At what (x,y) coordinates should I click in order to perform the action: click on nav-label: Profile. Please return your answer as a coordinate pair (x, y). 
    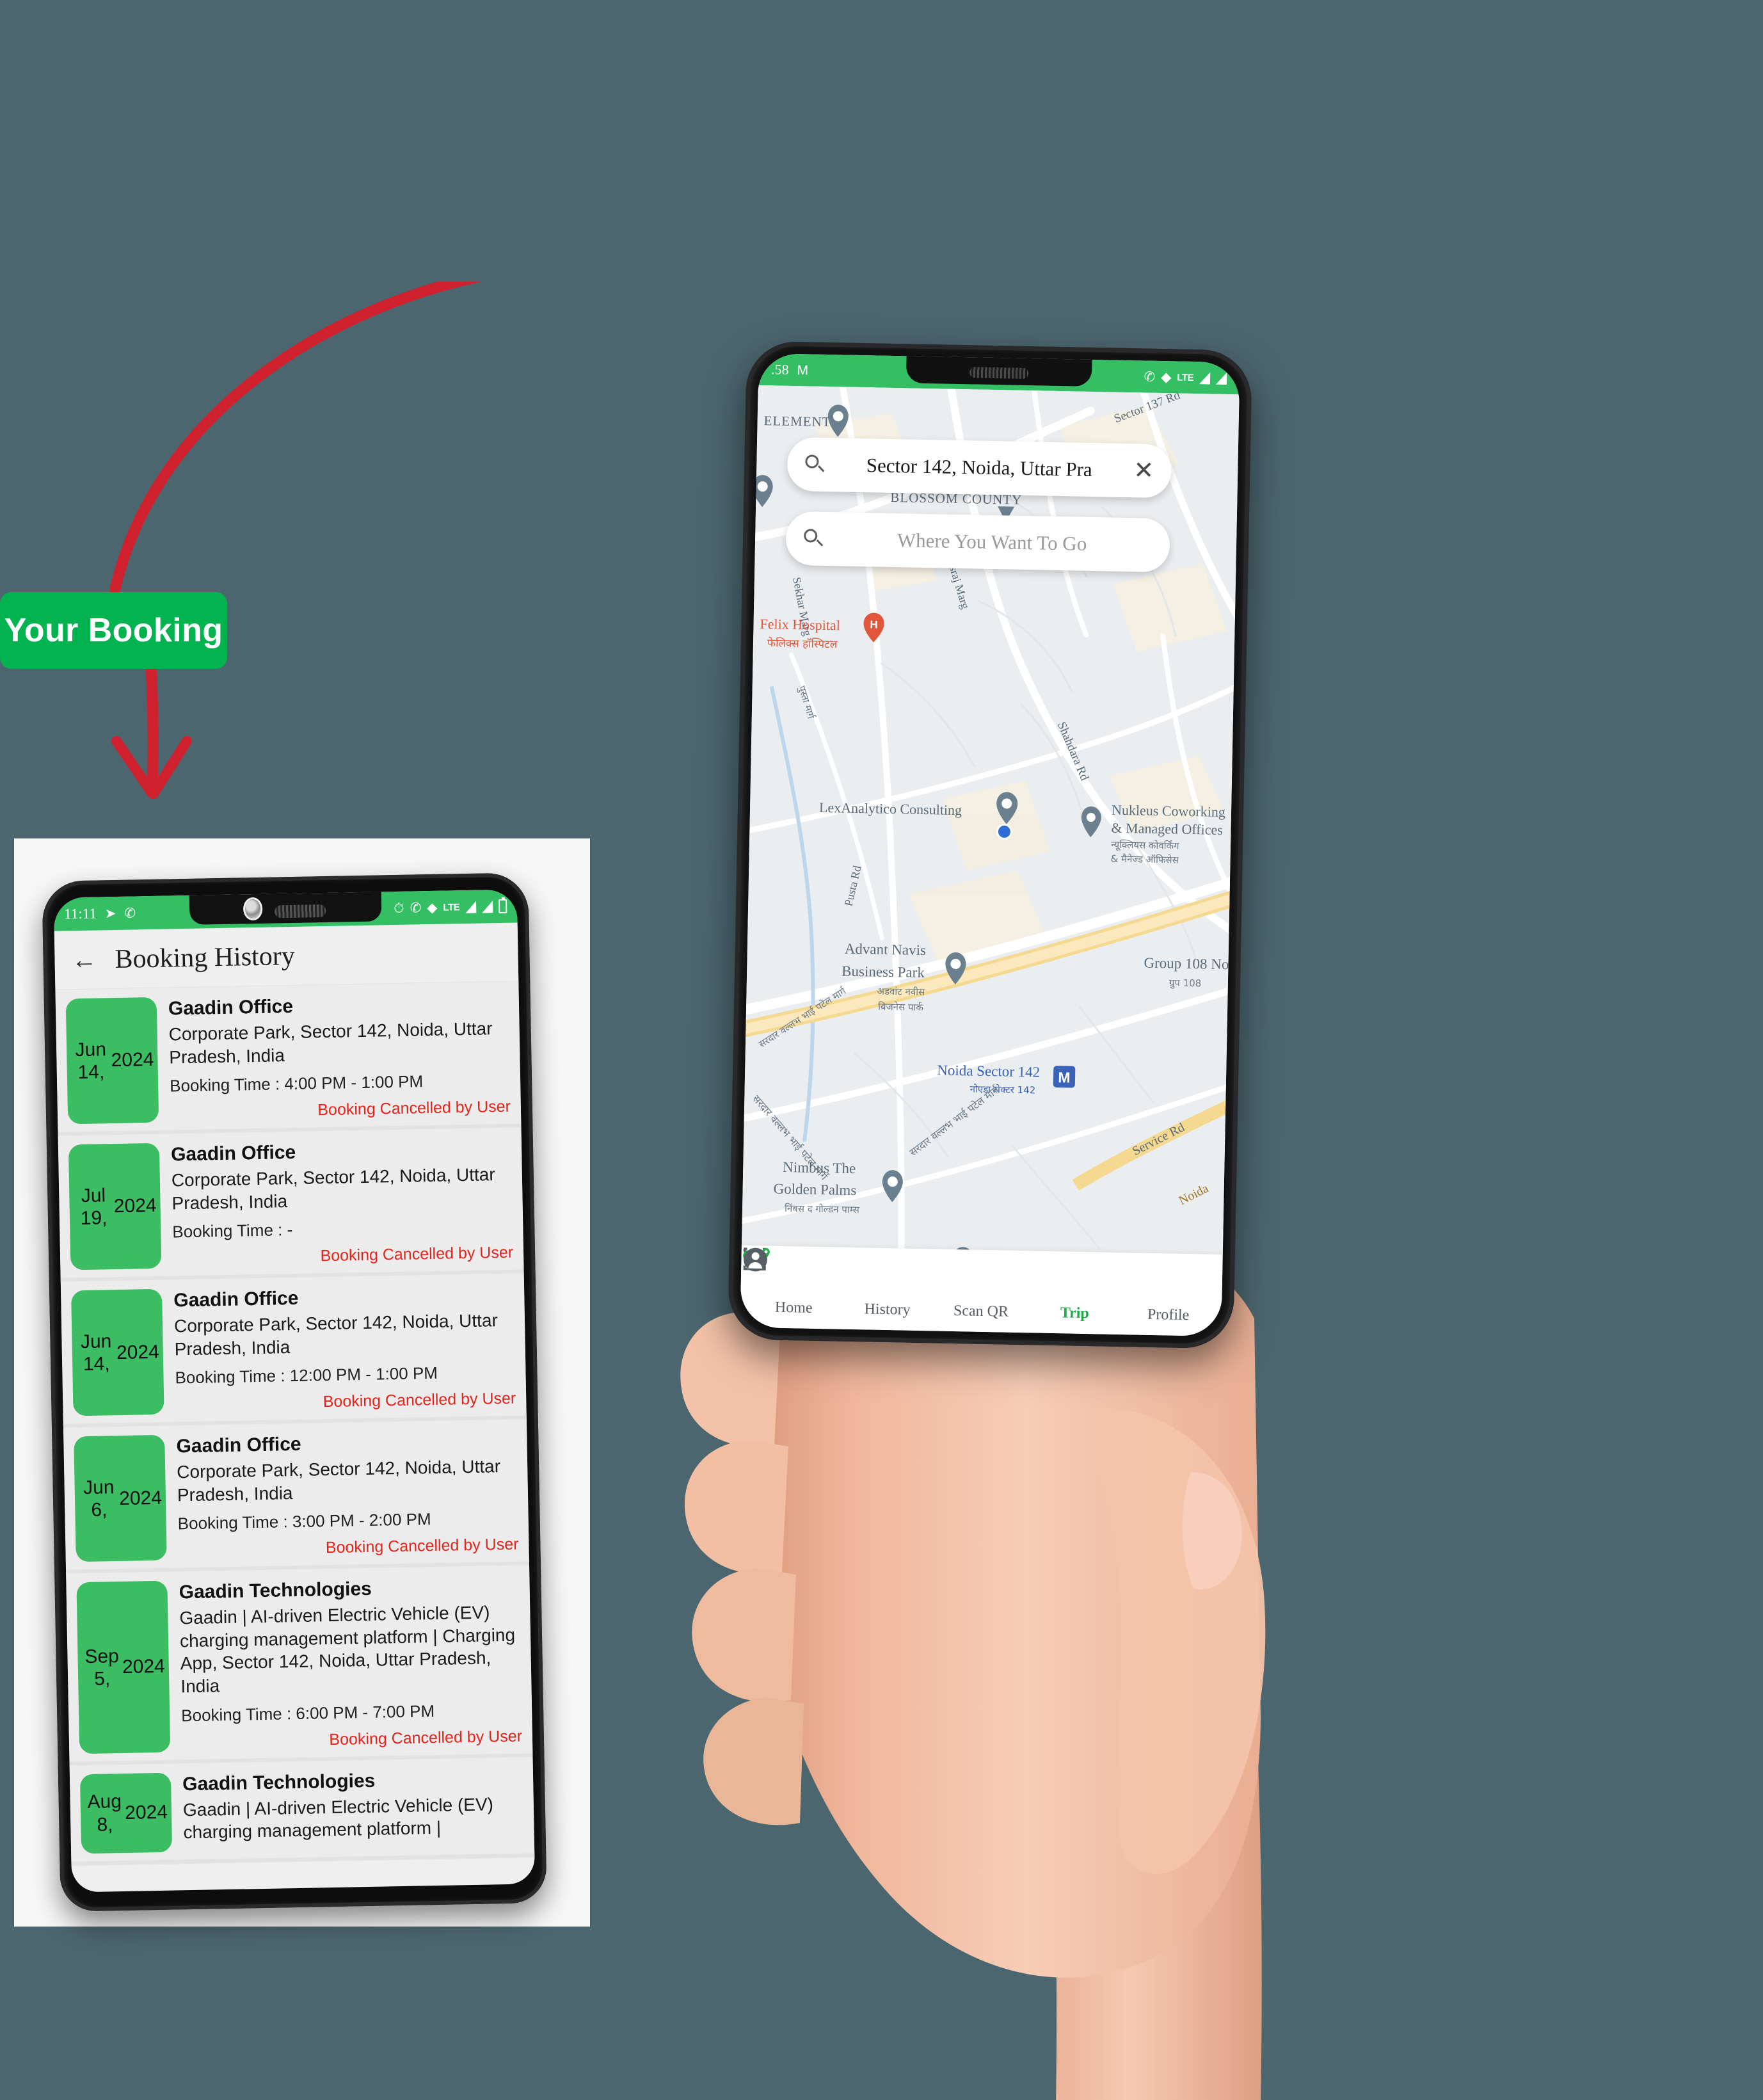
    Looking at the image, I should click on (1168, 1315).